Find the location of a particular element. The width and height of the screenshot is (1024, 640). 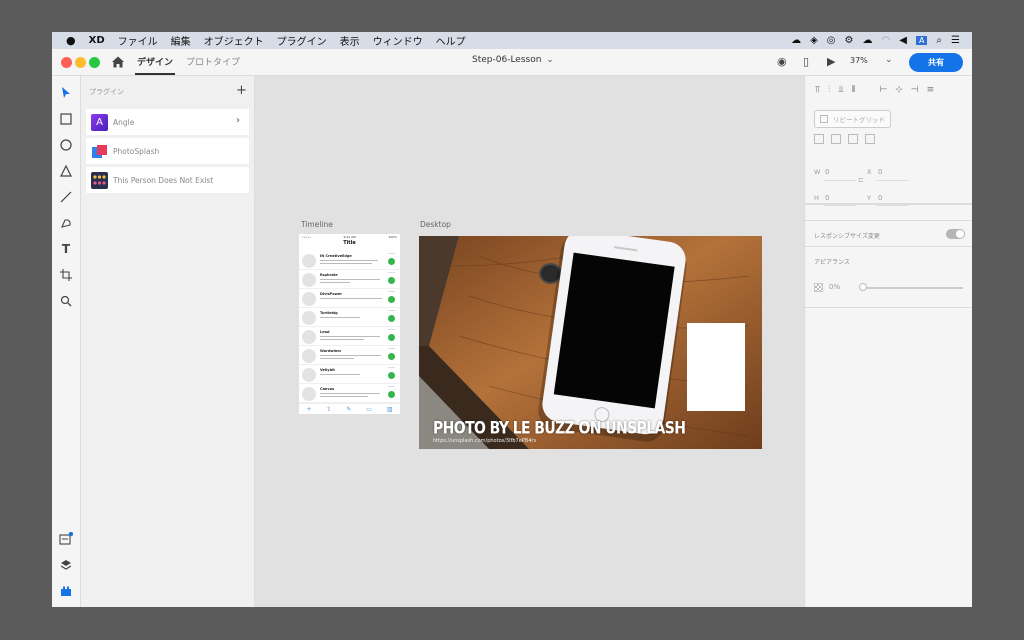

menu-view: 表示 is located at coordinates (350, 40).